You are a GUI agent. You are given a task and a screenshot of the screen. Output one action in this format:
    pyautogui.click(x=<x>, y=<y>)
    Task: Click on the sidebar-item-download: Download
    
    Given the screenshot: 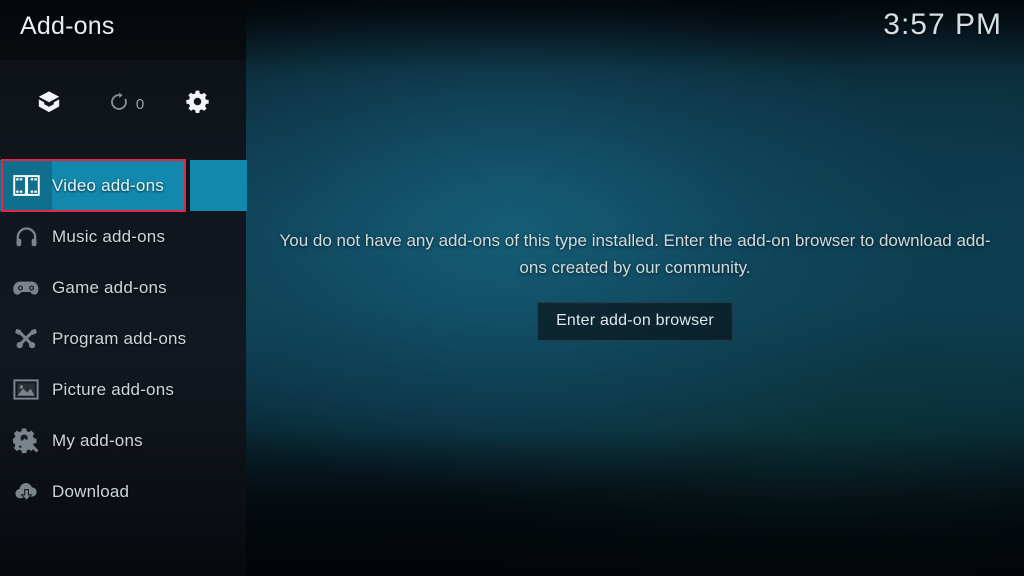 What is the action you would take?
    pyautogui.click(x=123, y=491)
    